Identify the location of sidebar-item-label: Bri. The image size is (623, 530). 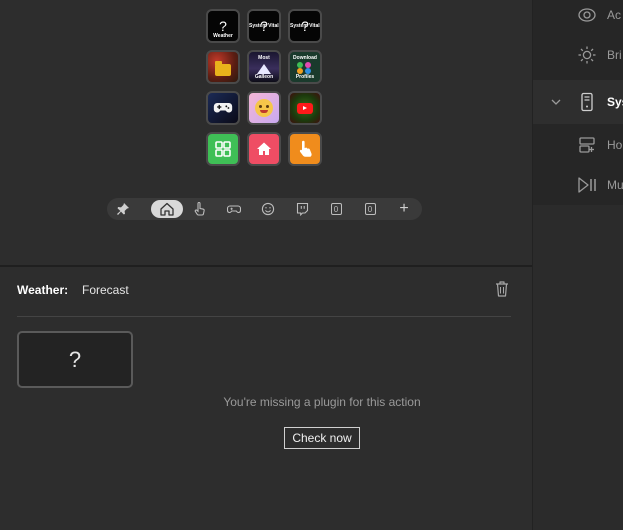
(614, 55).